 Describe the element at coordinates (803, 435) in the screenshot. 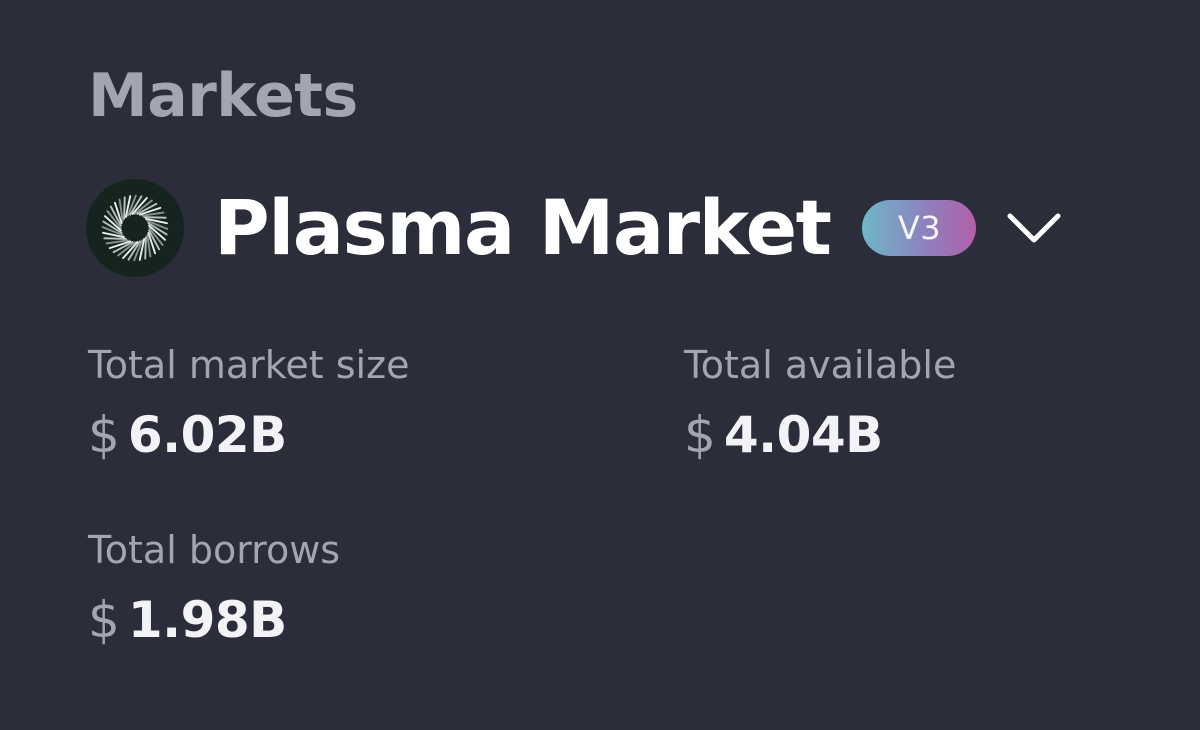

I see `stat-amount: 4.04B` at that location.